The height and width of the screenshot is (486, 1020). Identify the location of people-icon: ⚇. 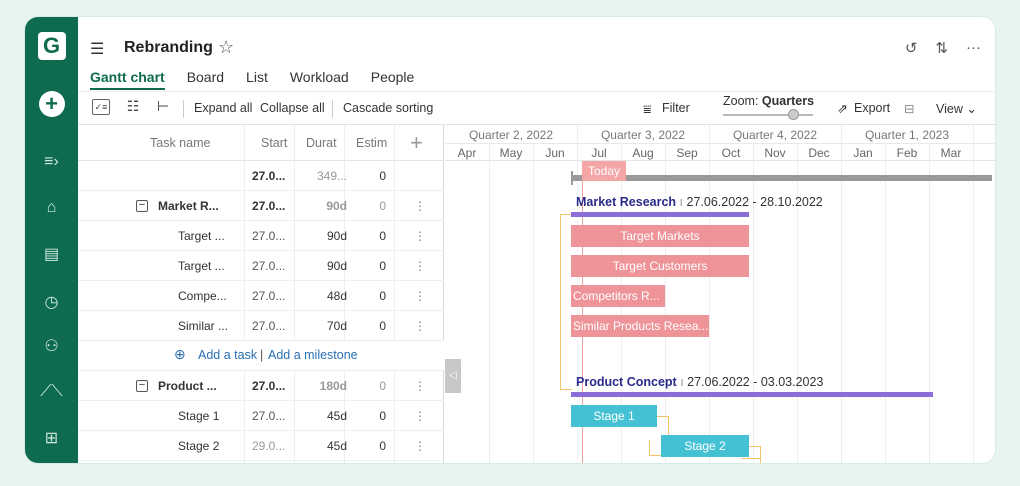
(51, 346).